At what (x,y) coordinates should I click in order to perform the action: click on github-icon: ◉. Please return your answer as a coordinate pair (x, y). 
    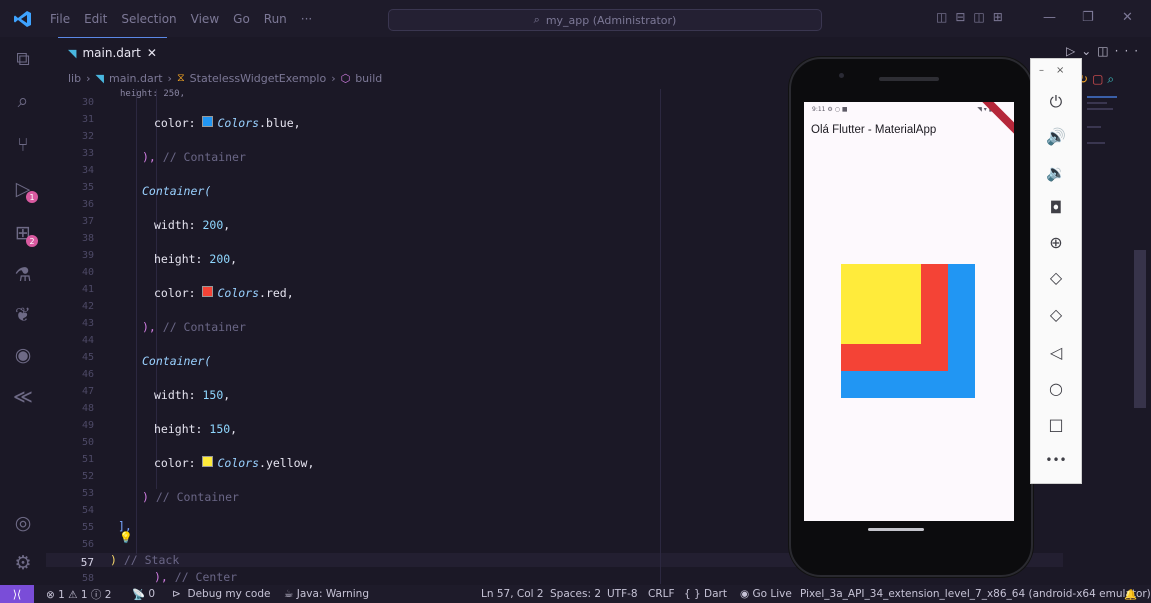
    Looking at the image, I should click on (23, 355).